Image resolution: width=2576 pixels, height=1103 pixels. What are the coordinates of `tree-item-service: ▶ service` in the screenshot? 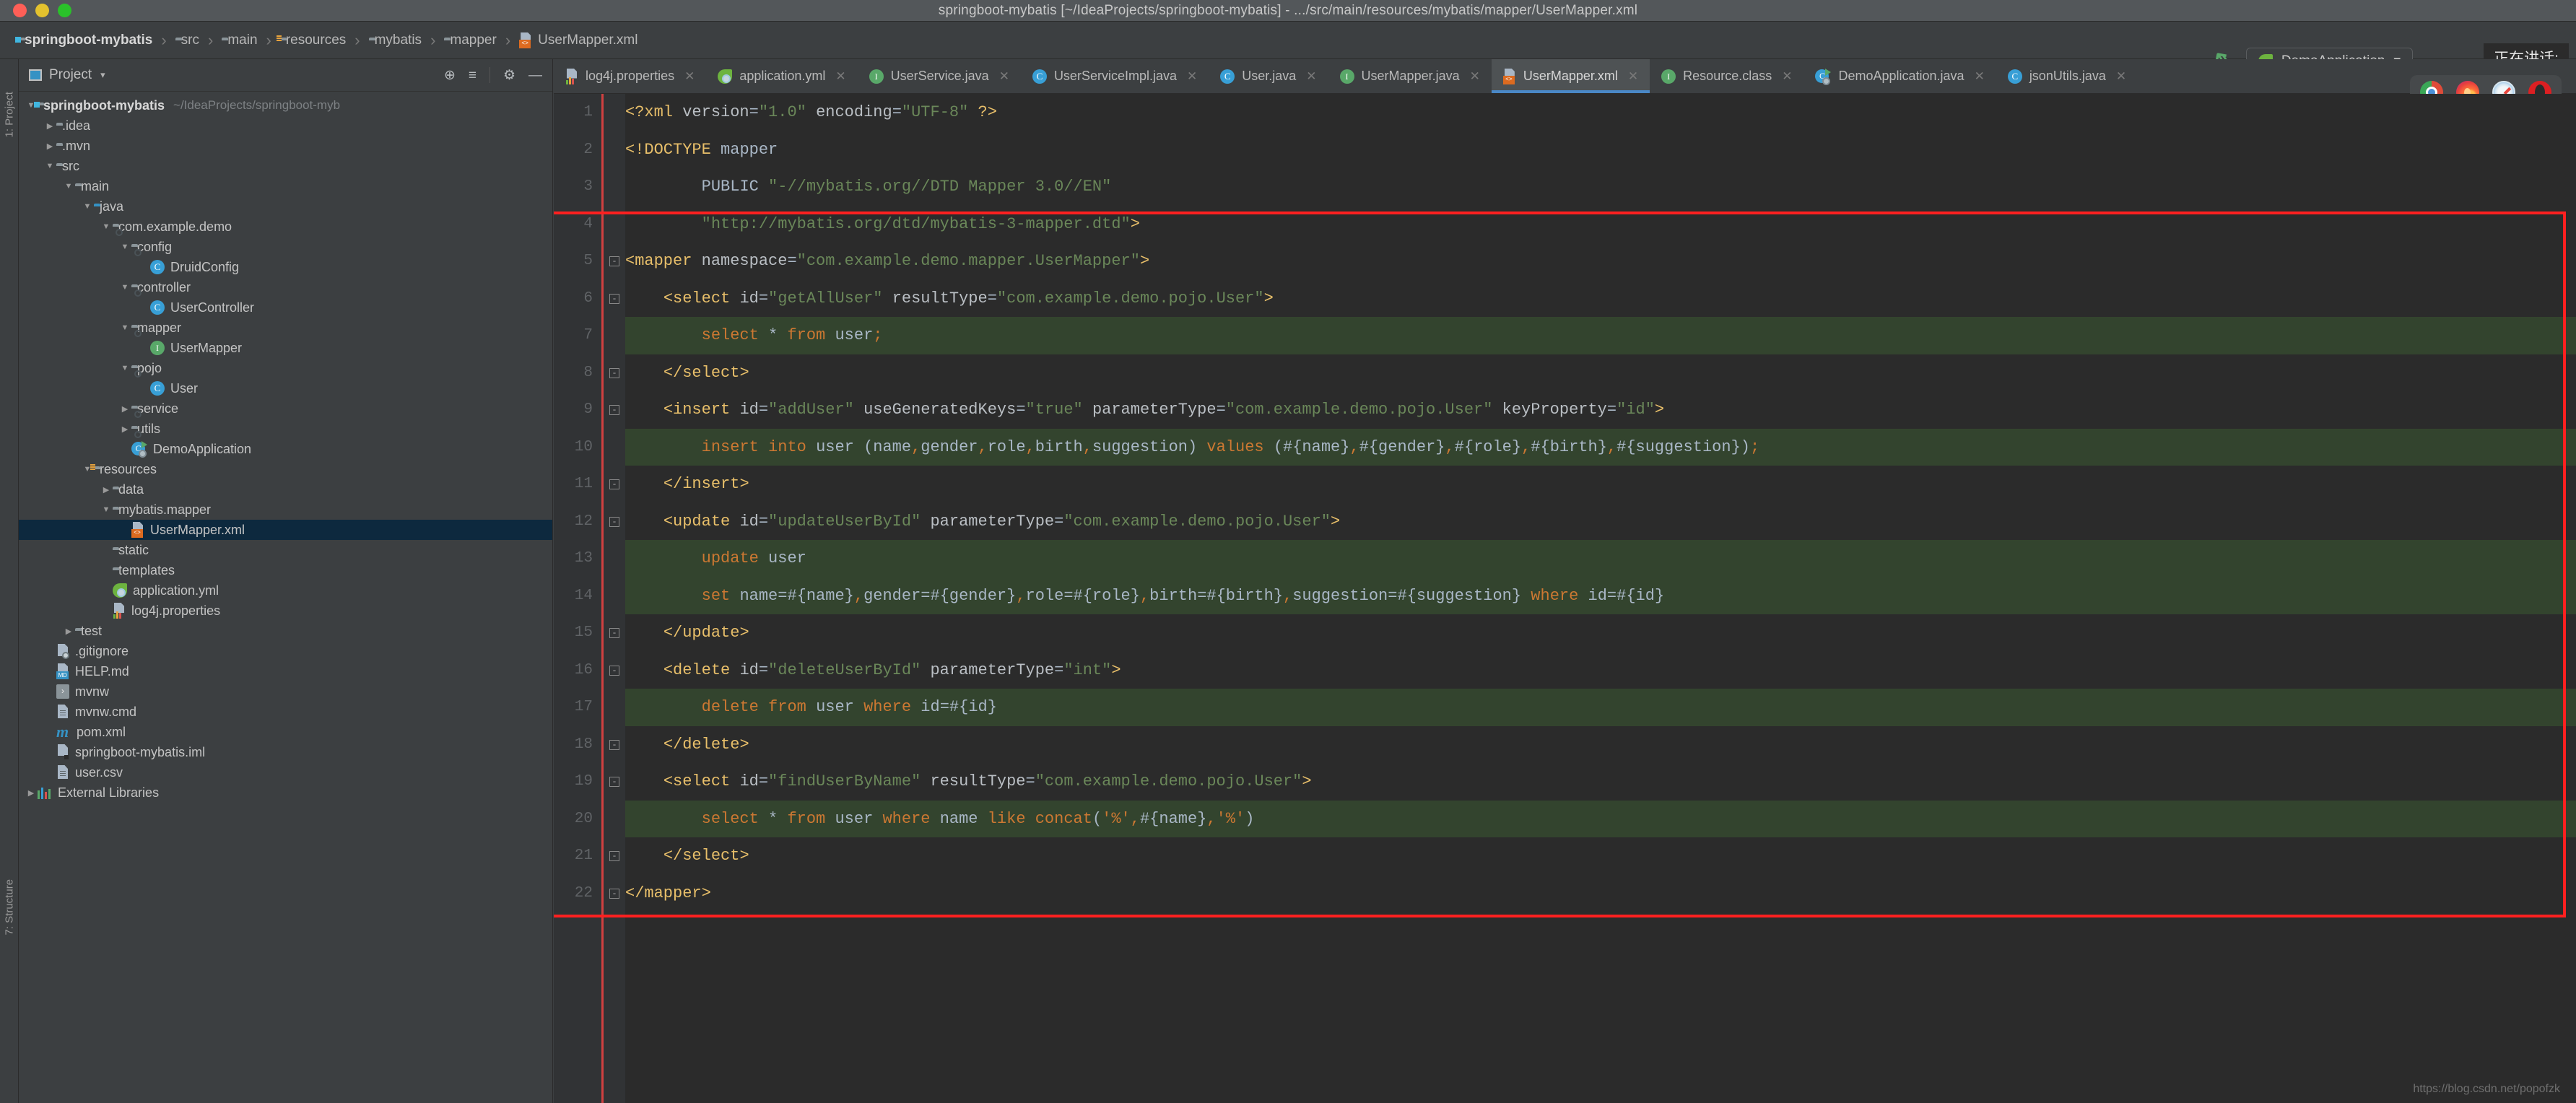 It's located at (285, 408).